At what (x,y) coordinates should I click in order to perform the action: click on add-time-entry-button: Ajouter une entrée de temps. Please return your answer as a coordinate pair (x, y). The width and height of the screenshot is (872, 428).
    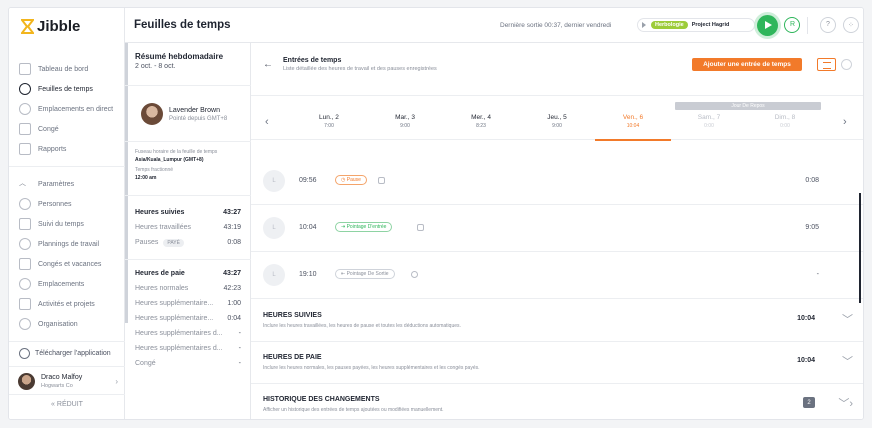
    Looking at the image, I should click on (747, 64).